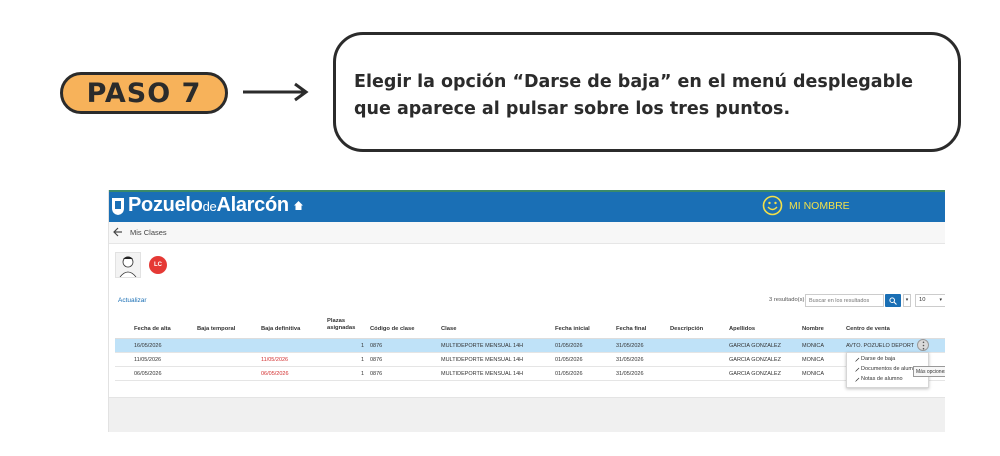 The image size is (1000, 456). Describe the element at coordinates (342, 325) in the screenshot. I see `col-plazas: Plazas asignadas` at that location.